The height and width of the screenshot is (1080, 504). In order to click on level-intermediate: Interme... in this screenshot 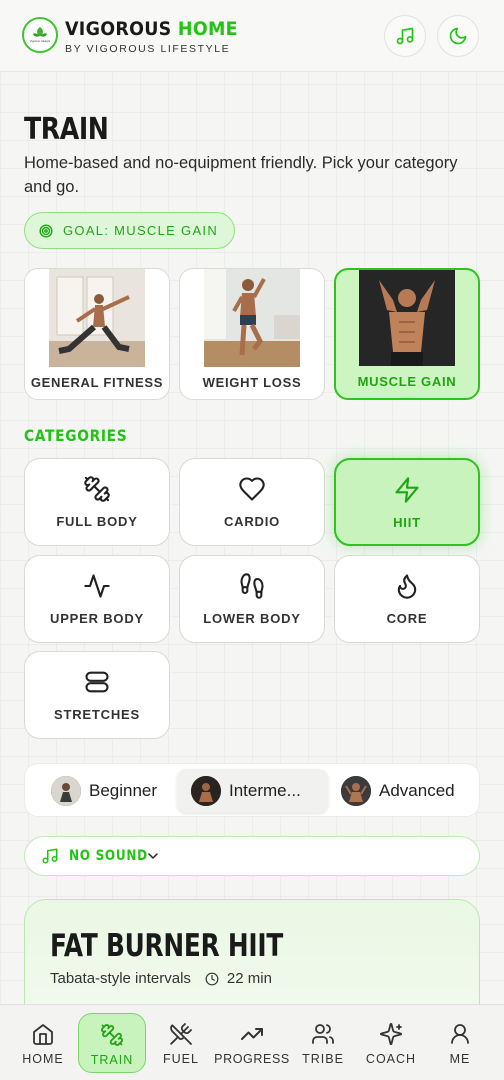, I will do `click(252, 791)`.